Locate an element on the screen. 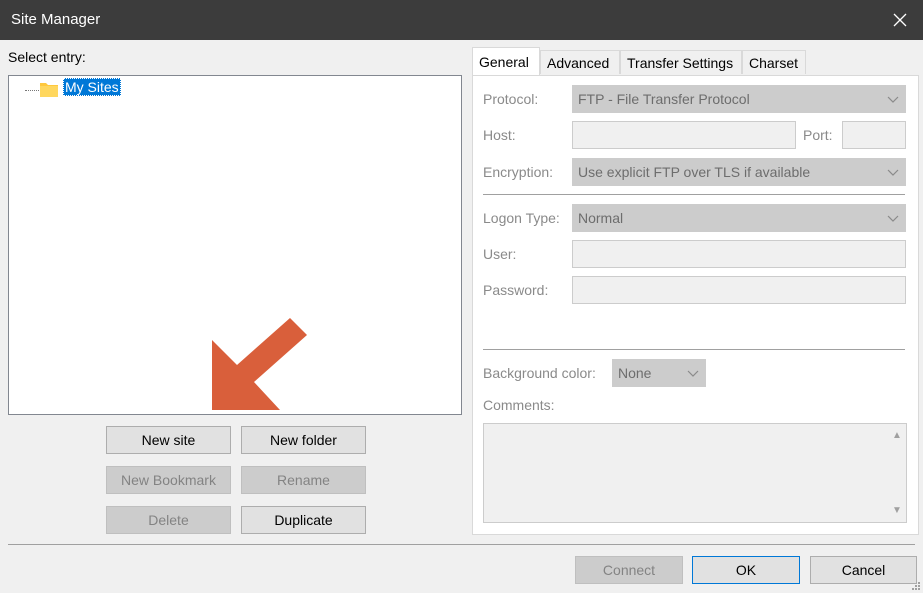 The width and height of the screenshot is (923, 593). user-label: User: is located at coordinates (500, 254).